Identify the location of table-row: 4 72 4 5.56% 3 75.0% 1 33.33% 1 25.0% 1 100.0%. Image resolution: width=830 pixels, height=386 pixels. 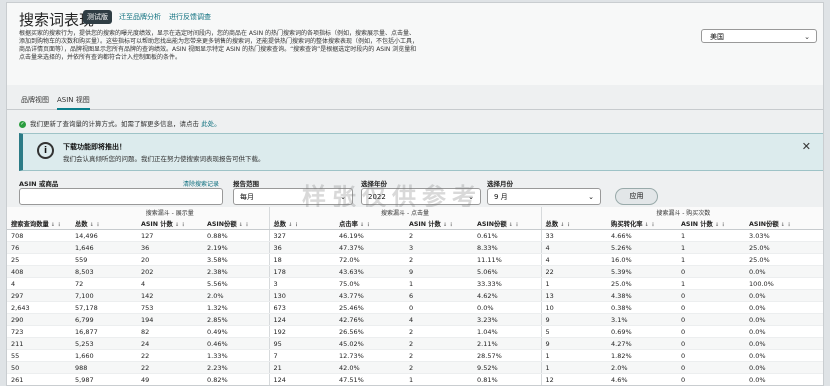
(415, 283).